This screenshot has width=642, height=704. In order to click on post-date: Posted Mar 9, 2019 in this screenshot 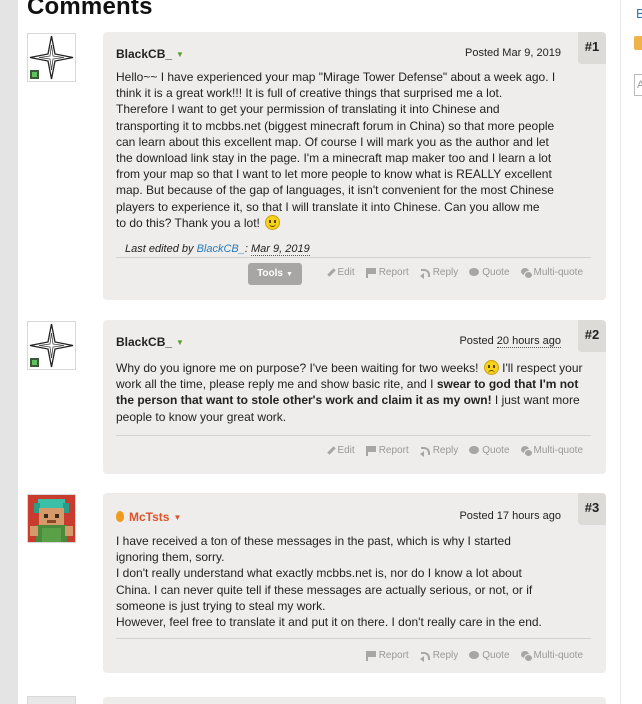, I will do `click(513, 53)`.